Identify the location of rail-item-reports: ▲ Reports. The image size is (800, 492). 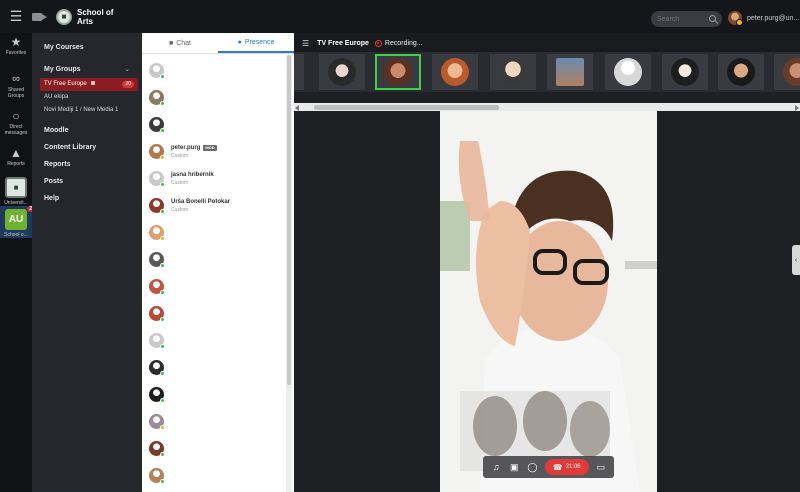
(16, 159).